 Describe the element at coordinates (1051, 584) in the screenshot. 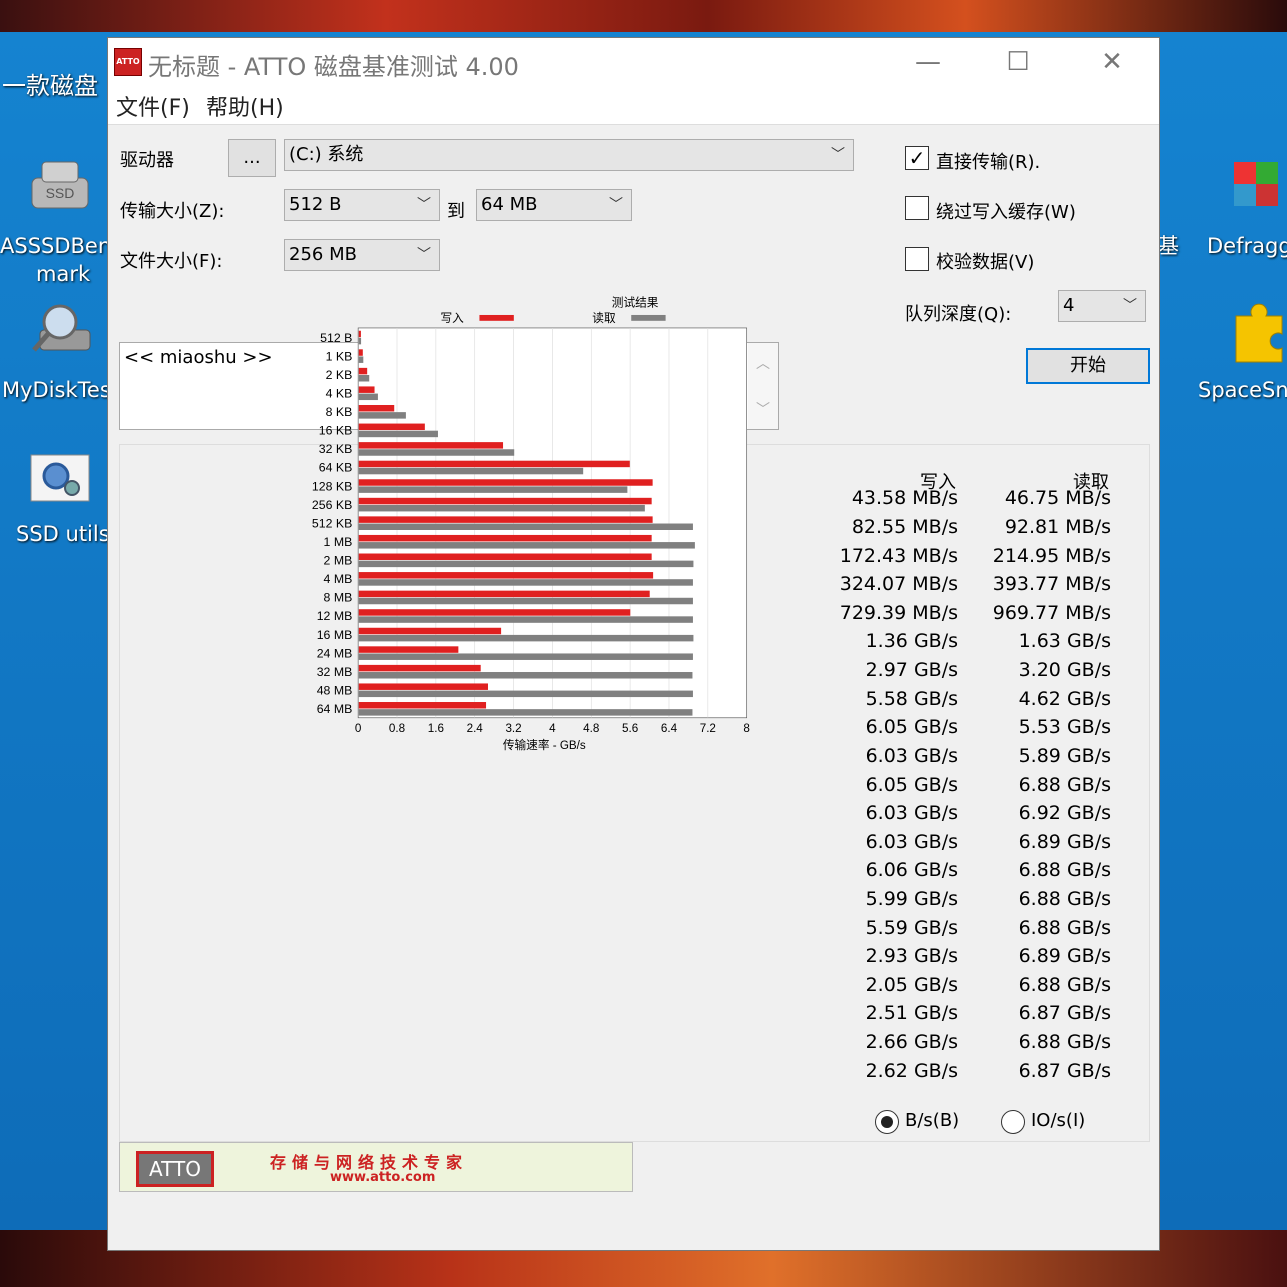

I see `read-value: 393.77 MB/s` at that location.